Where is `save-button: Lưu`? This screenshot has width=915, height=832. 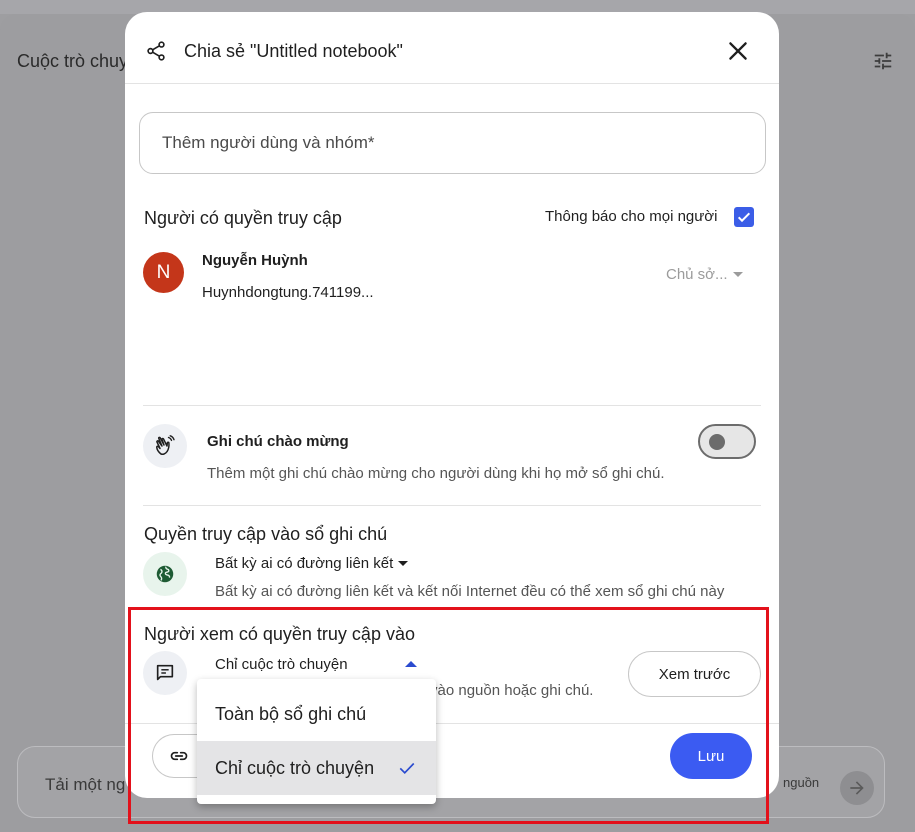 save-button: Lưu is located at coordinates (711, 756).